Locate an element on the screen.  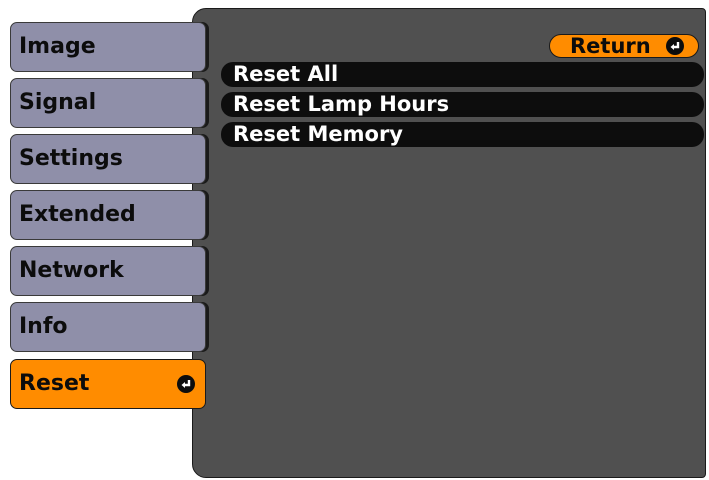
return-label: Return is located at coordinates (610, 46).